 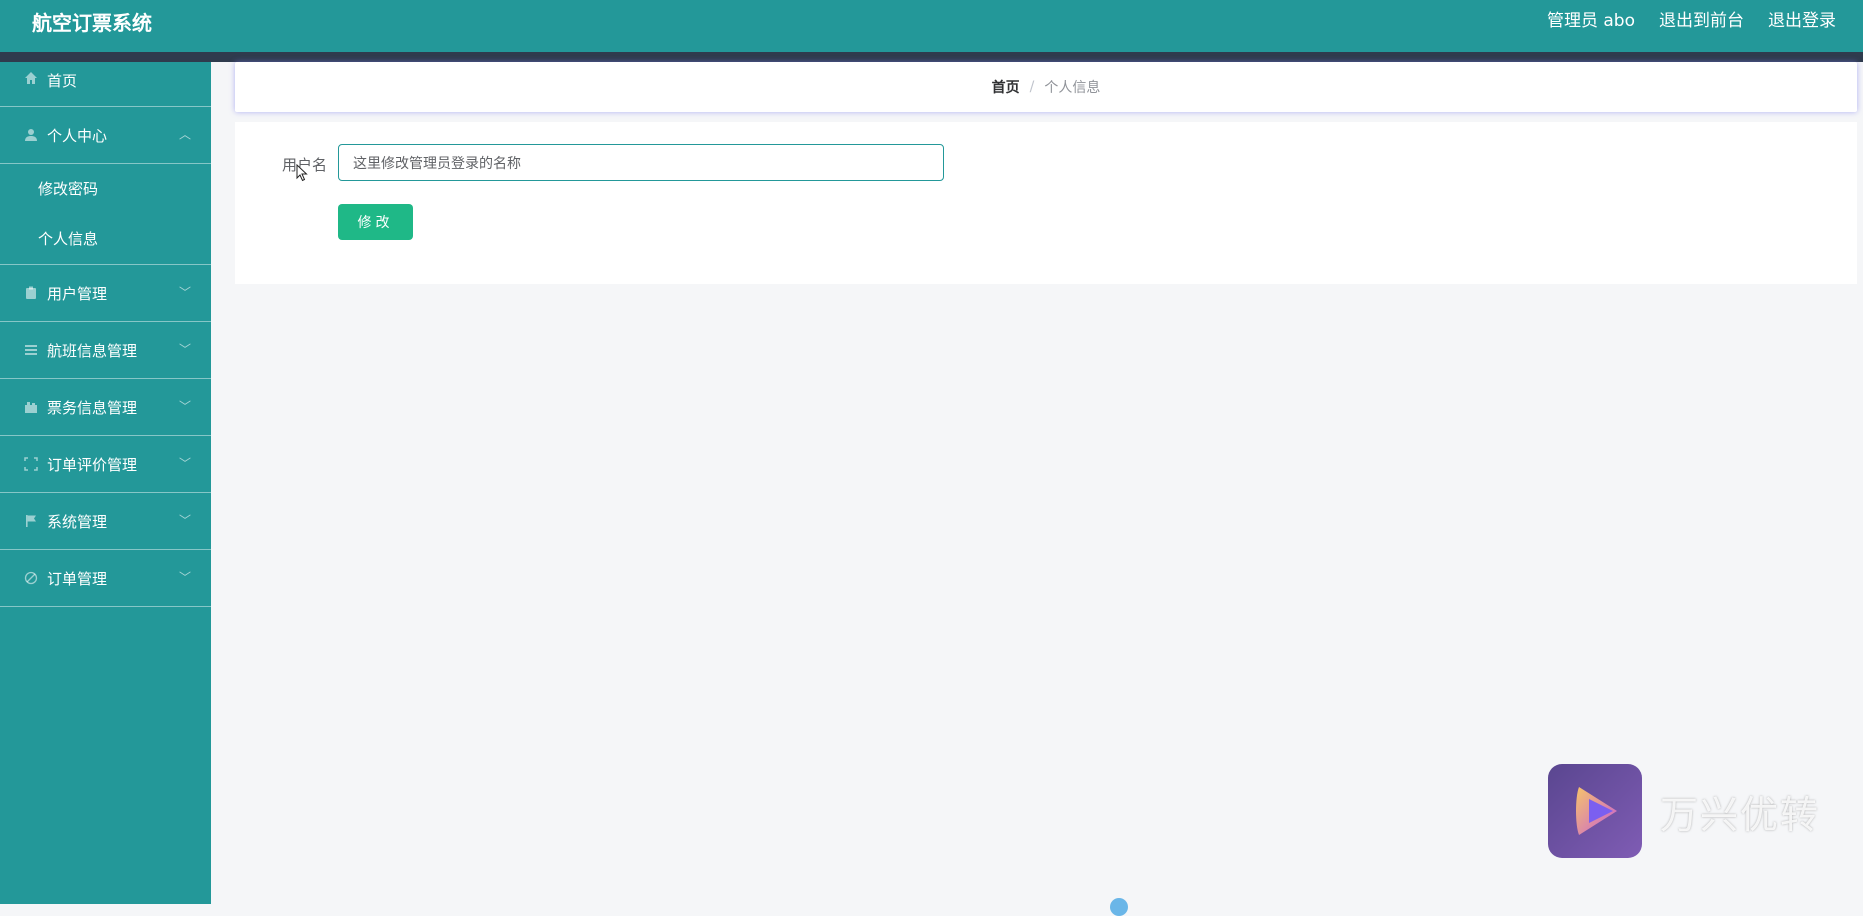 What do you see at coordinates (77, 135) in the screenshot?
I see `sidebar-item-label: 个人中心` at bounding box center [77, 135].